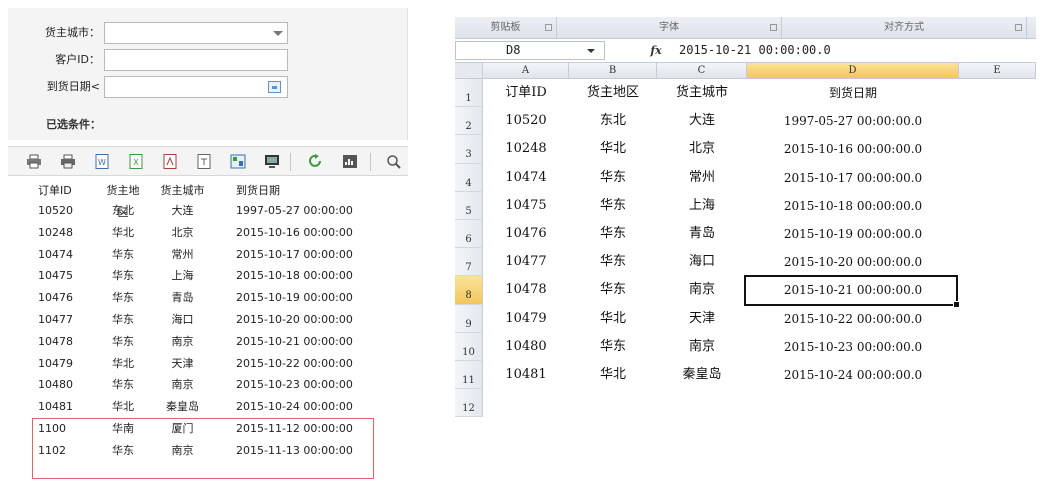  What do you see at coordinates (469, 177) in the screenshot?
I see `row-header: 4` at bounding box center [469, 177].